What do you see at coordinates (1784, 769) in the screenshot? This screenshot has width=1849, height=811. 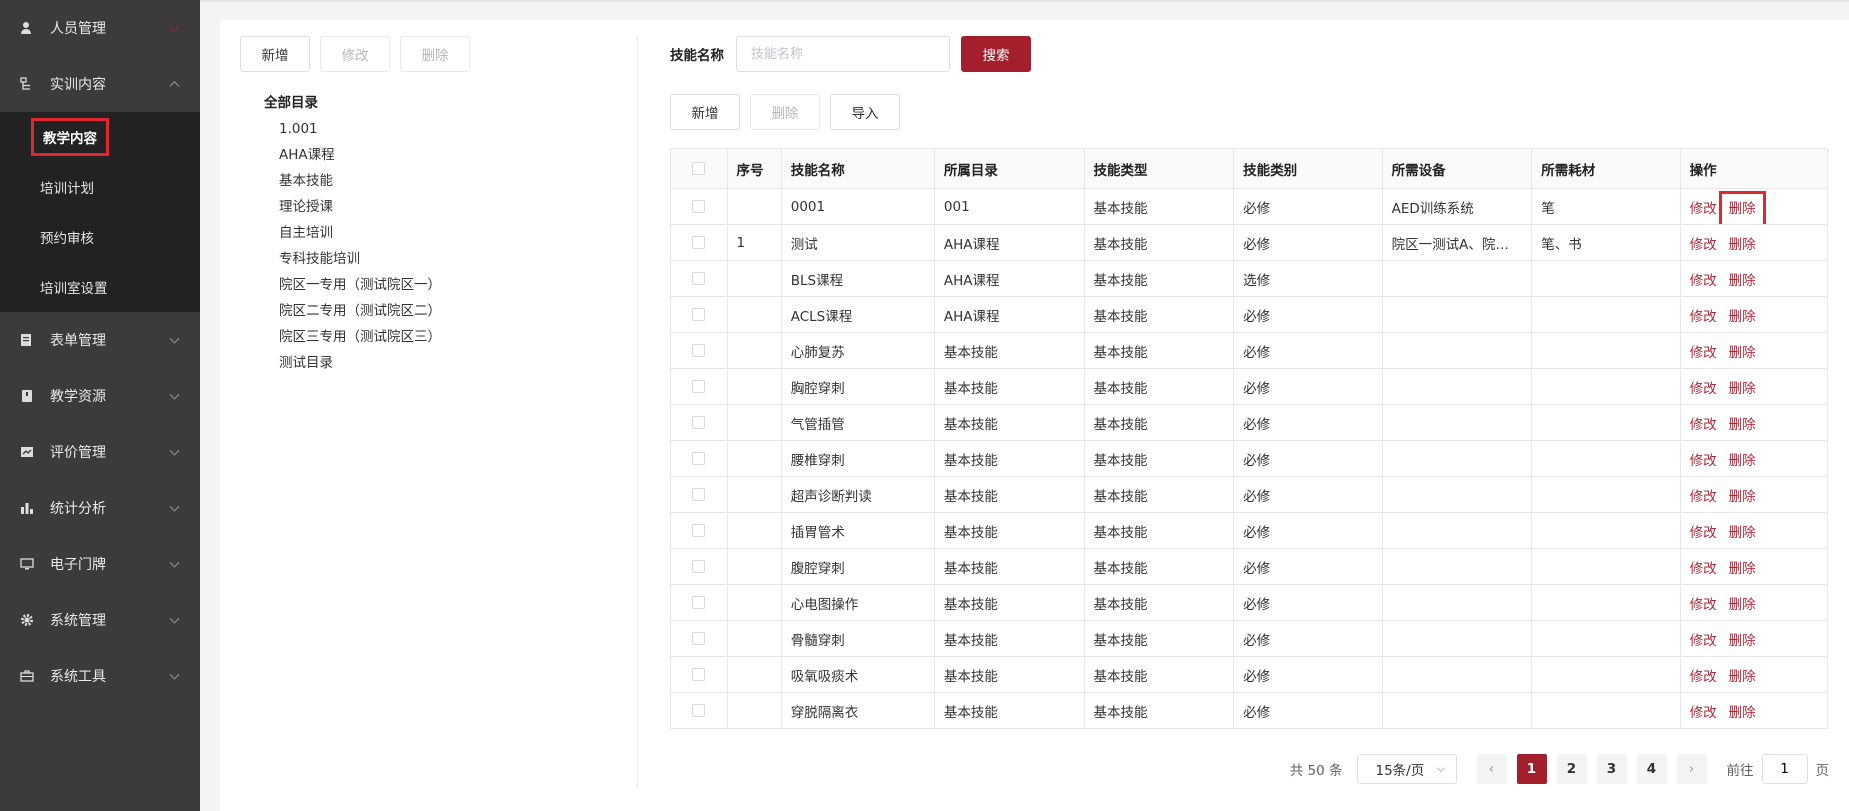 I see `goto-page-input` at bounding box center [1784, 769].